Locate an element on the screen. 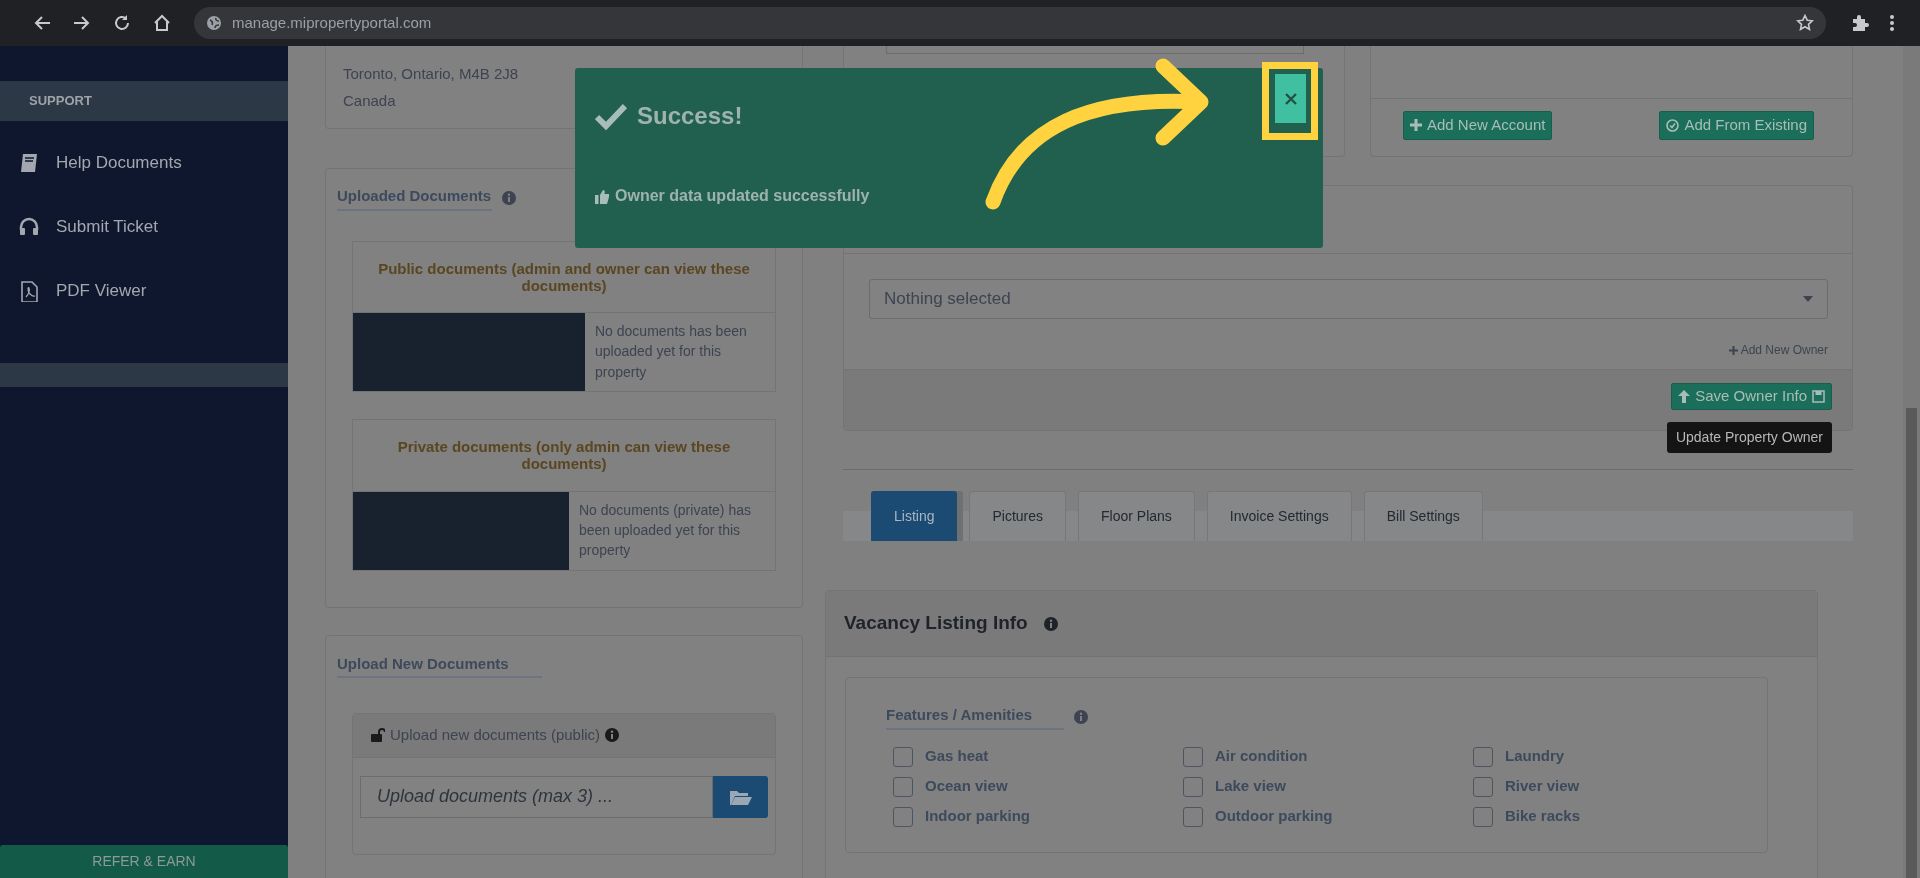 This screenshot has height=878, width=1920. empty-message: No documents has been uploaded yet for this property is located at coordinates (671, 352).